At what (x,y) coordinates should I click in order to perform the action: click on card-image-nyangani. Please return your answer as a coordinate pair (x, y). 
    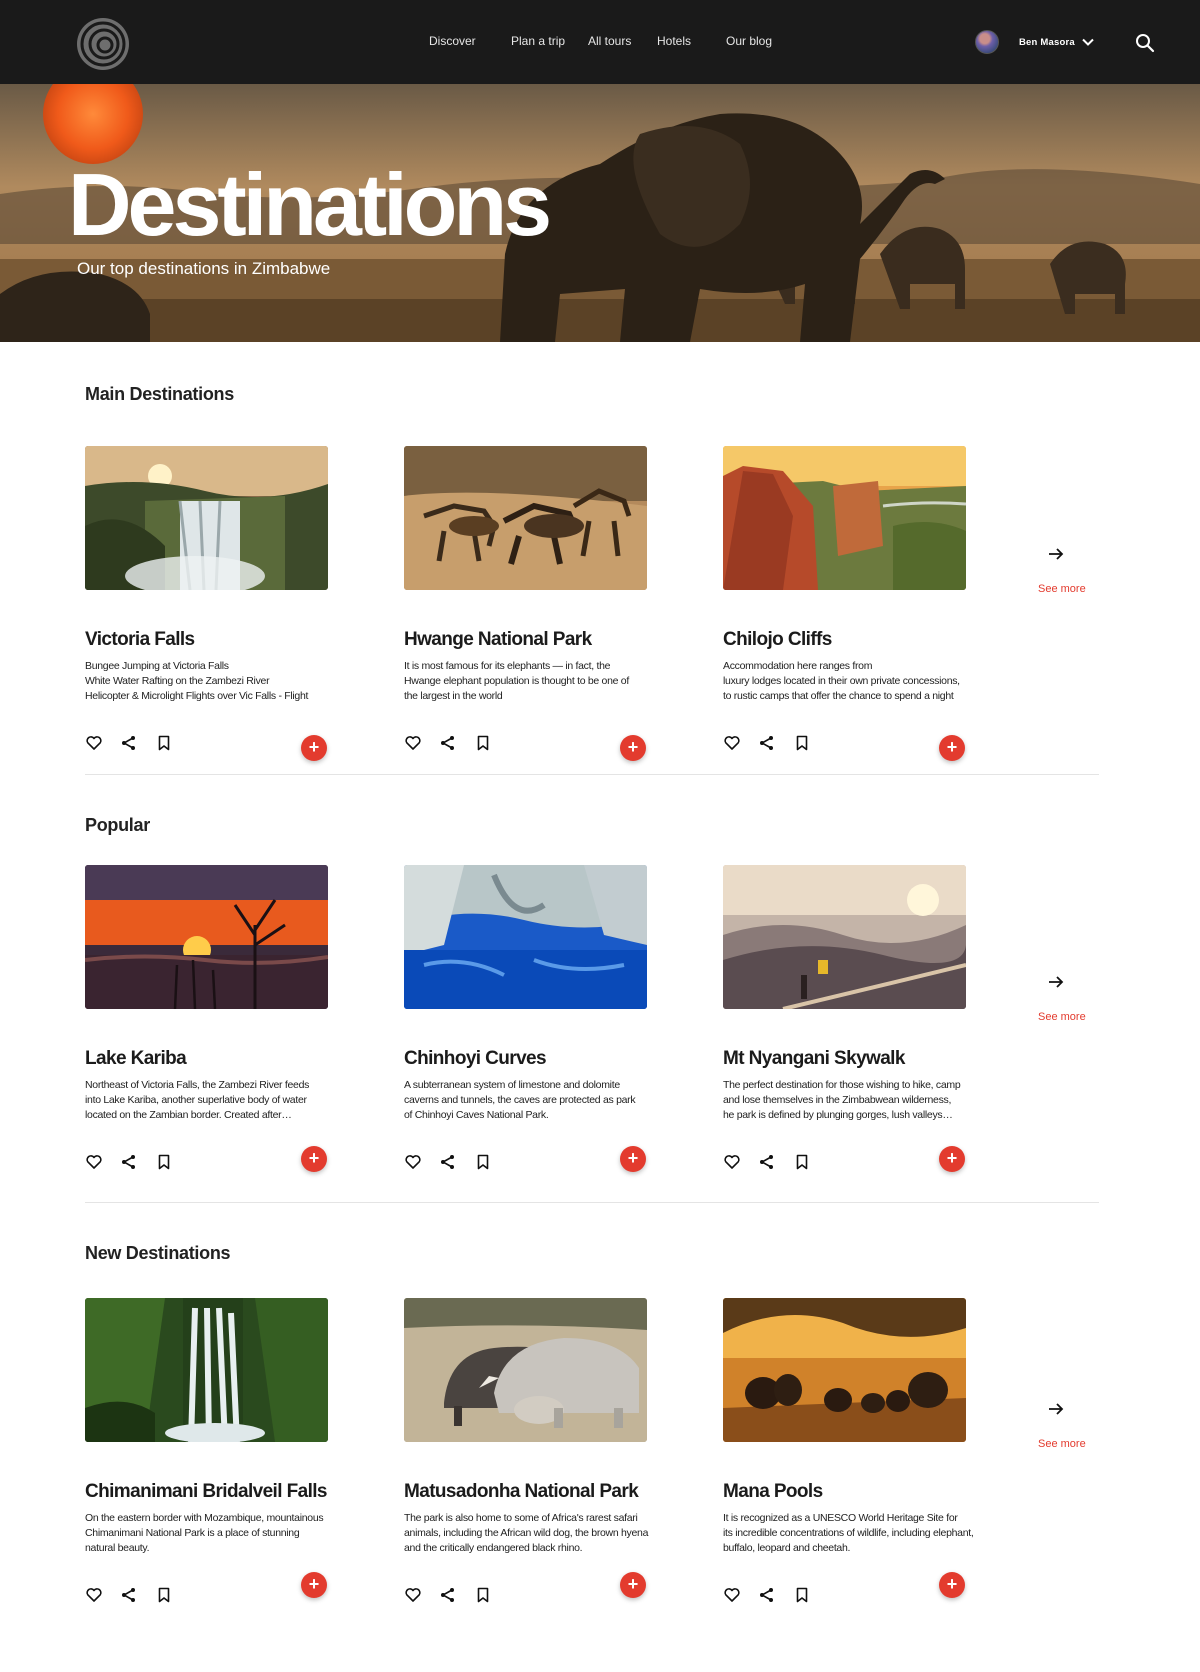
    Looking at the image, I should click on (844, 937).